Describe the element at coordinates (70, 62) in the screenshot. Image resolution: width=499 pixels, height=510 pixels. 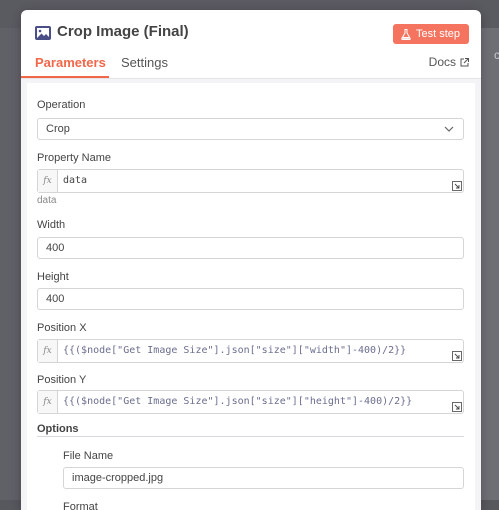
I see `tab-parameters: Parameters` at that location.